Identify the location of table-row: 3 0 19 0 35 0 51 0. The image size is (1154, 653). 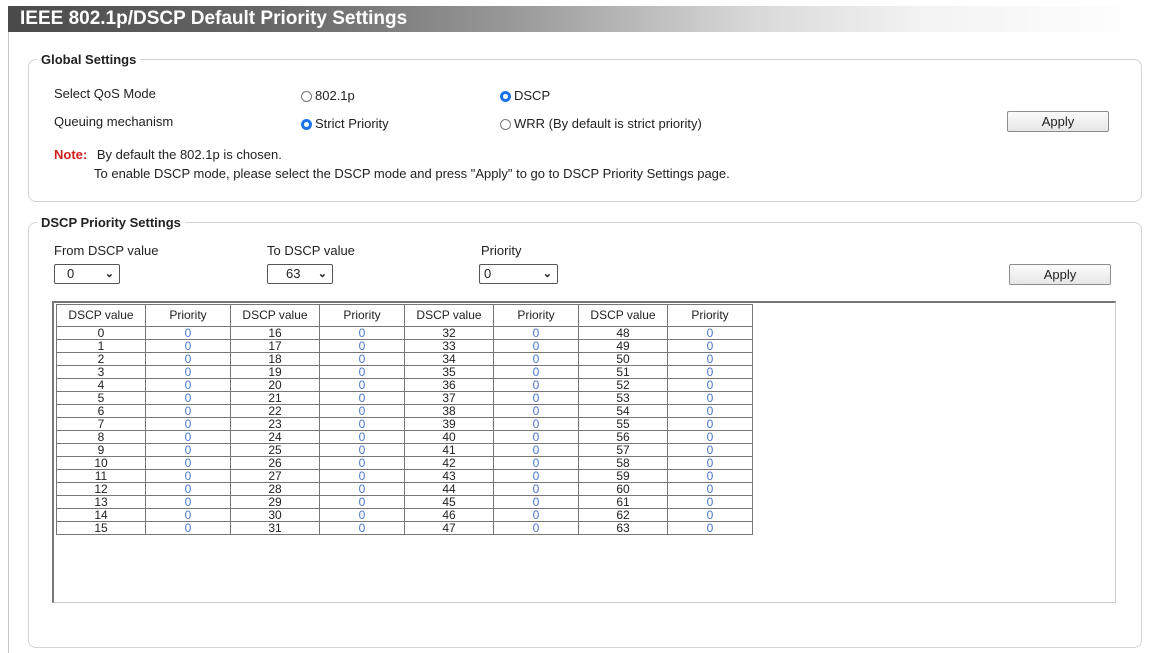
(404, 372).